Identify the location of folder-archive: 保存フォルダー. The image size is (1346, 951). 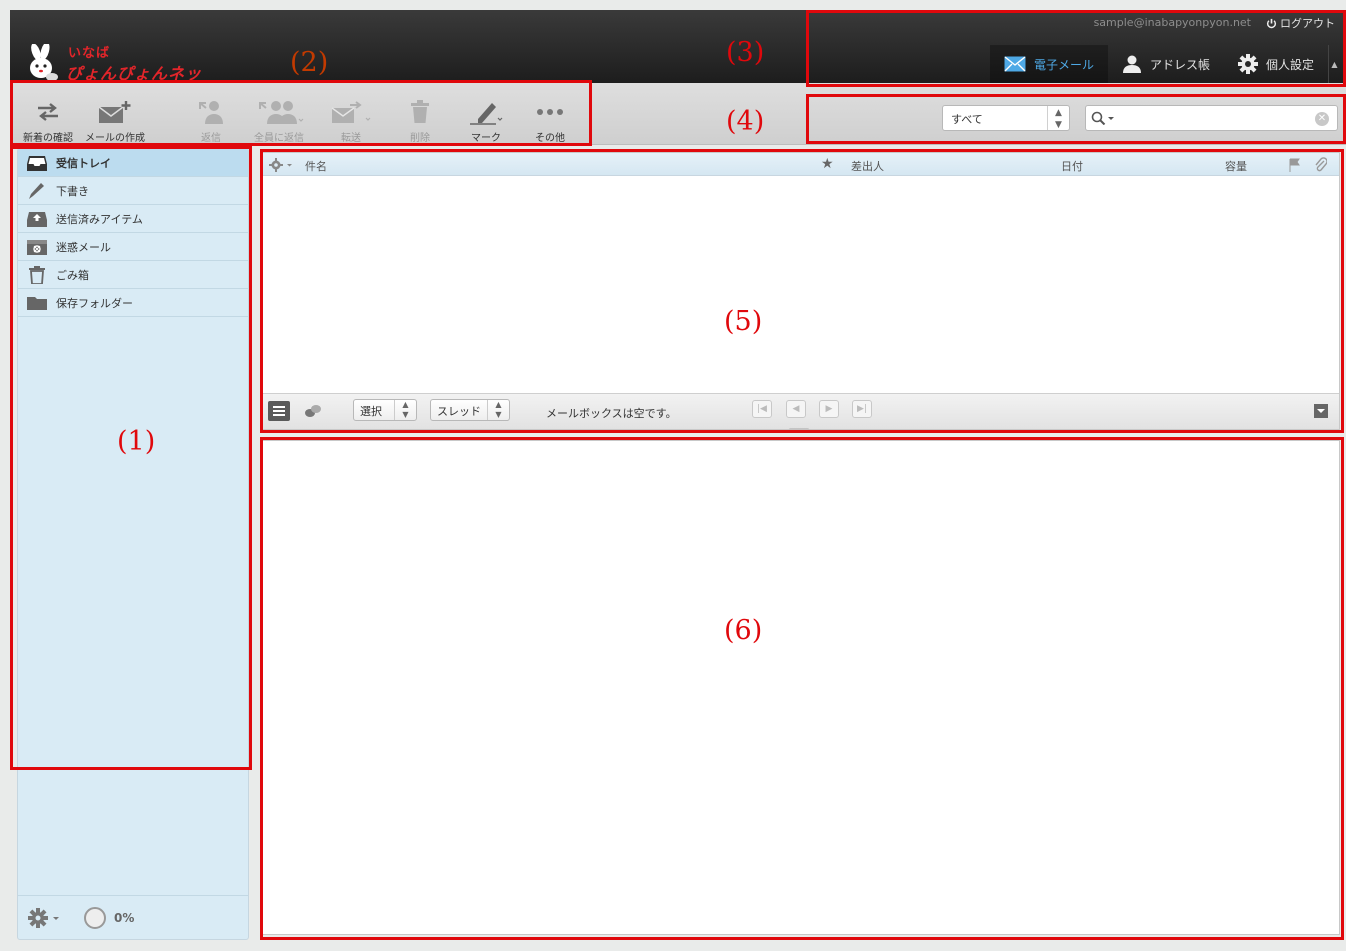
(133, 303).